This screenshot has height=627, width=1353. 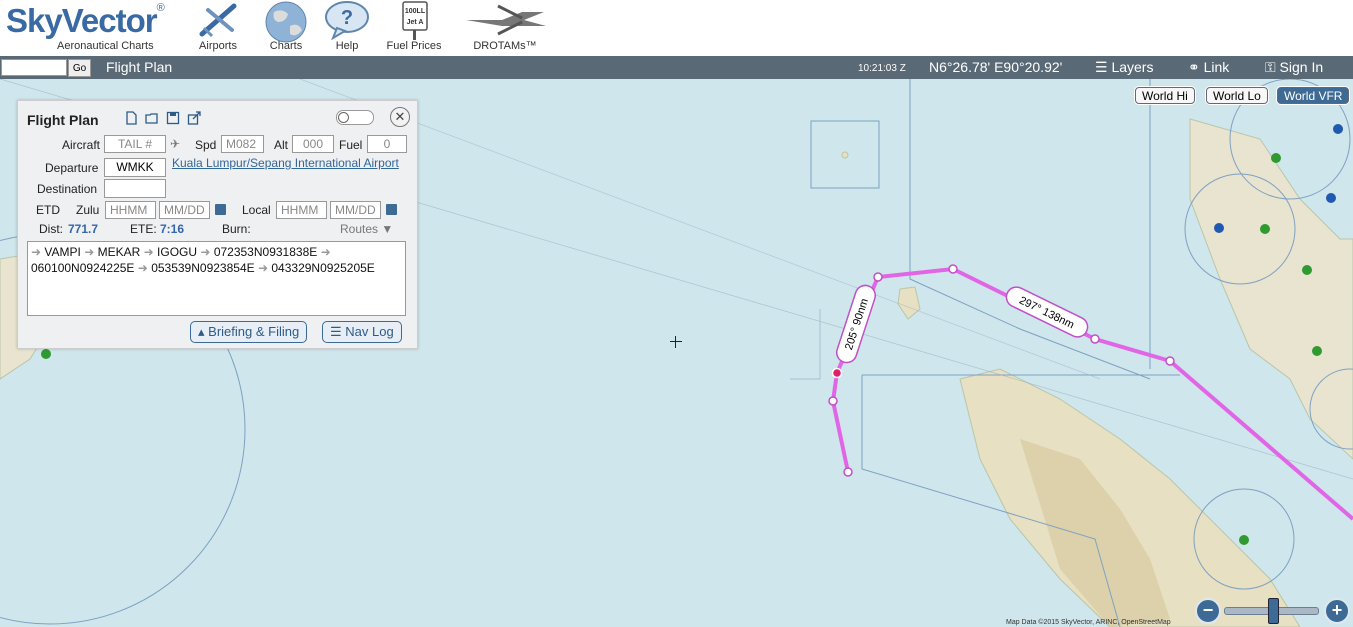 What do you see at coordinates (135, 167) in the screenshot?
I see `departure-input: WMKK` at bounding box center [135, 167].